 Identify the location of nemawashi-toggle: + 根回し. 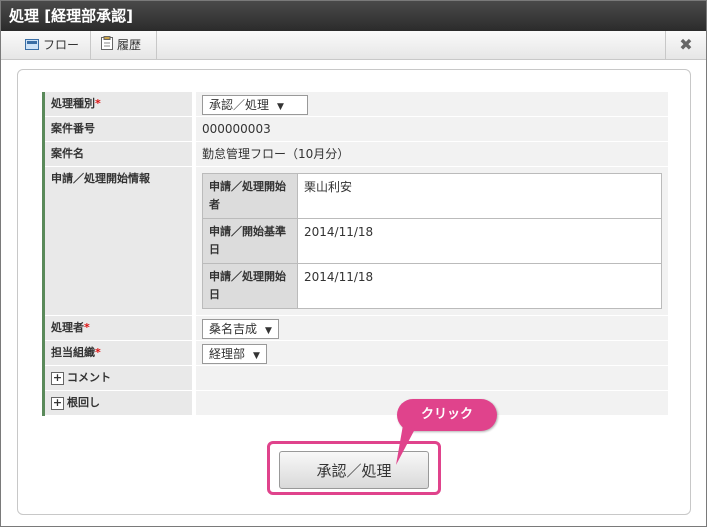
(118, 403).